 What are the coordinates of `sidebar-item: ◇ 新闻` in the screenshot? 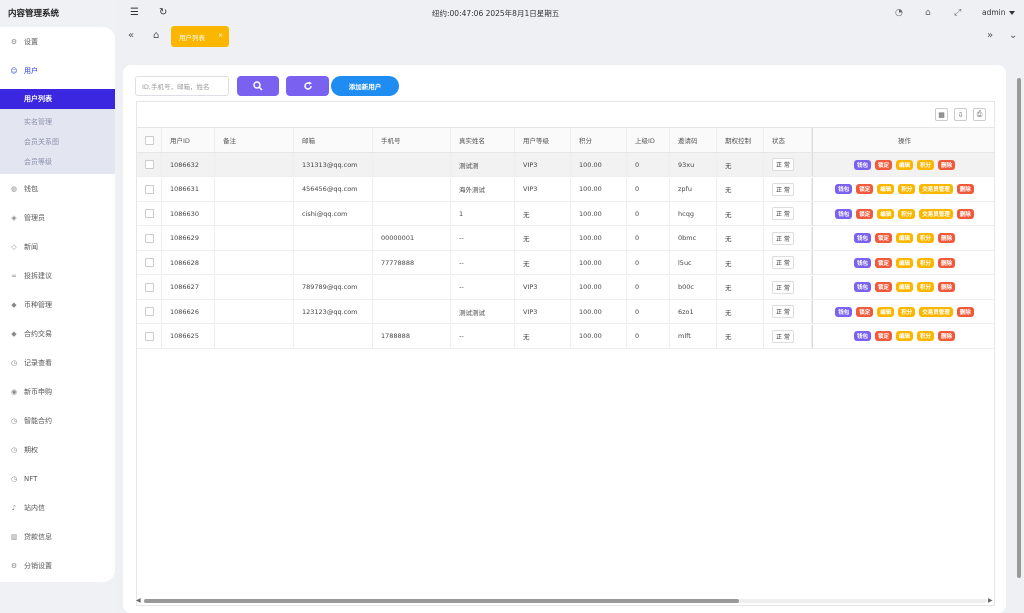 It's located at (57, 246).